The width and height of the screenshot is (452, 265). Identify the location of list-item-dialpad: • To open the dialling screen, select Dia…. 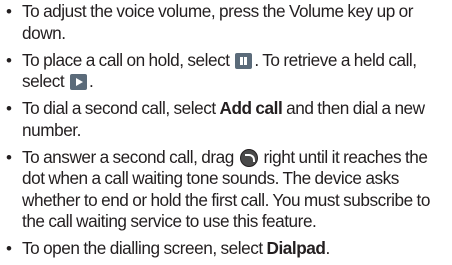
(227, 249).